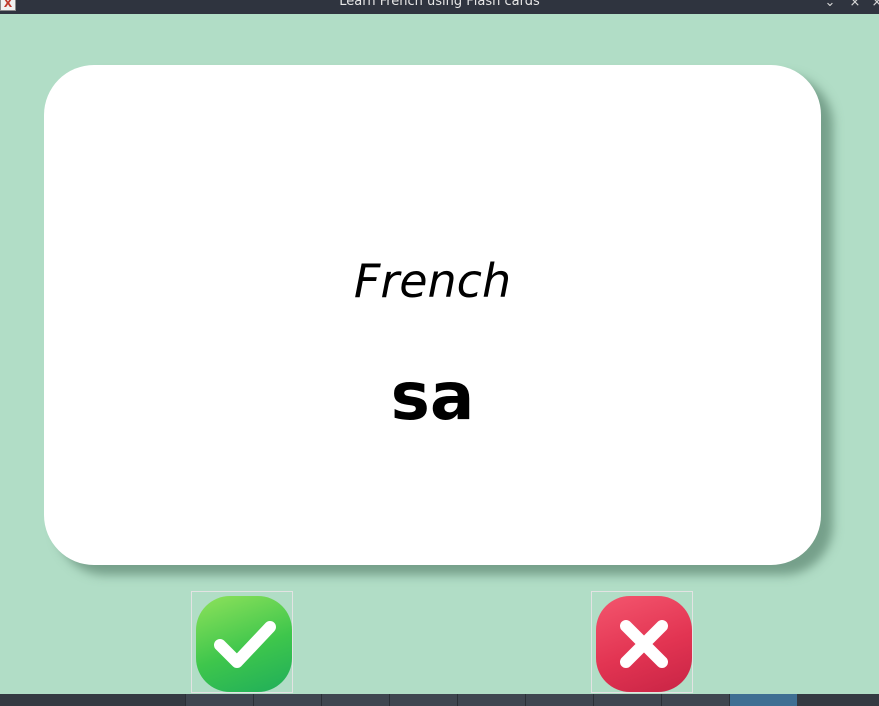 The image size is (879, 706). Describe the element at coordinates (245, 644) in the screenshot. I see `checkmark-icon` at that location.